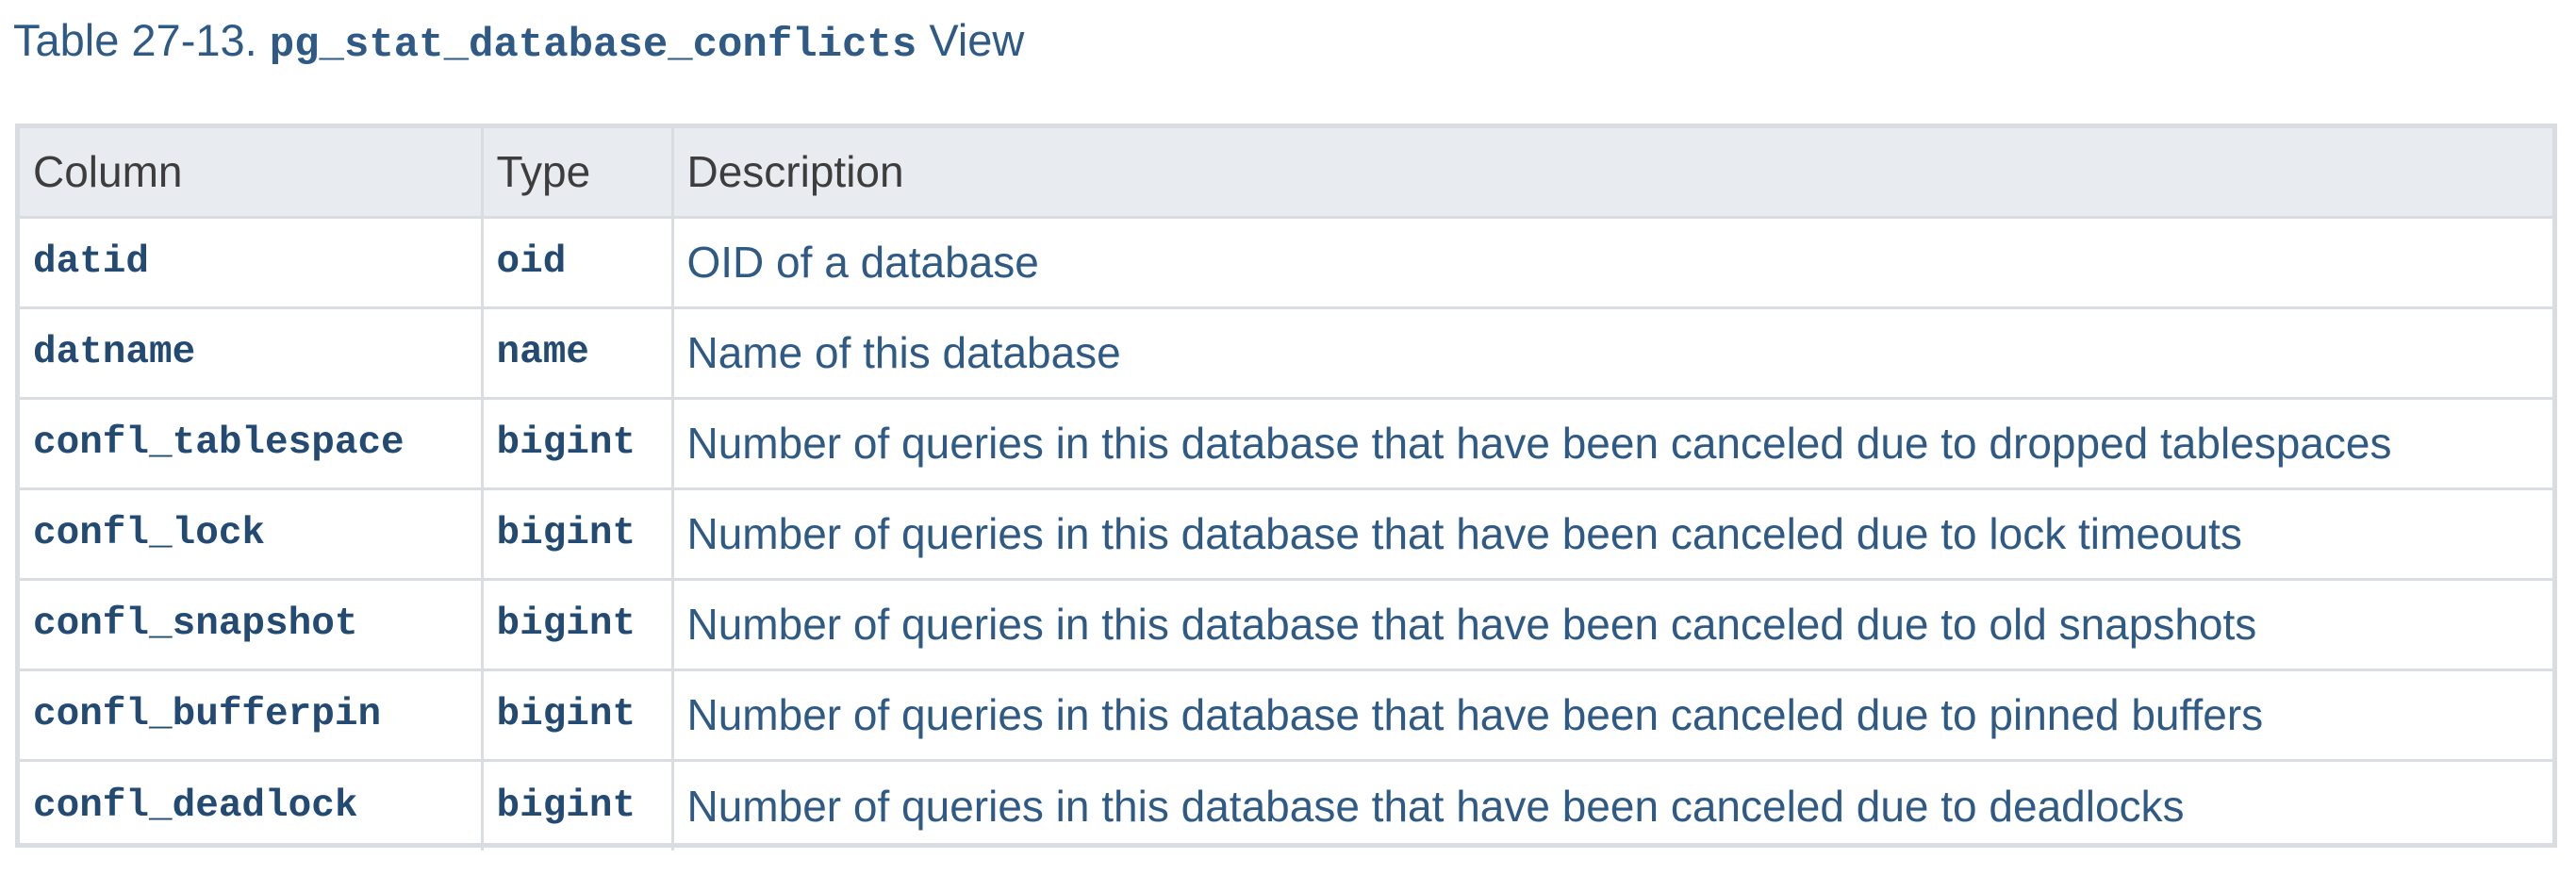 This screenshot has height=875, width=2576. Describe the element at coordinates (252, 262) in the screenshot. I see `cell-column-name: datid` at that location.